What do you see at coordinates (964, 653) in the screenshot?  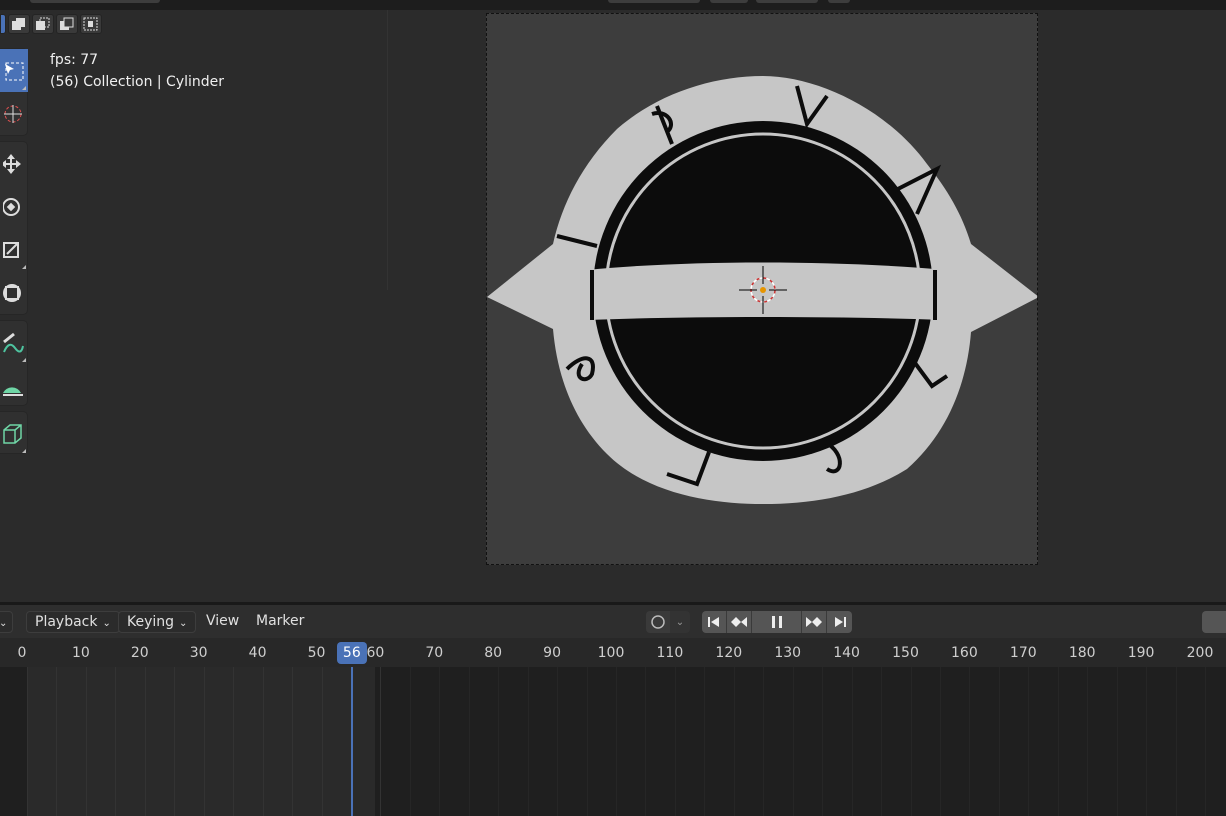 I see `frame-tick-label: 160` at bounding box center [964, 653].